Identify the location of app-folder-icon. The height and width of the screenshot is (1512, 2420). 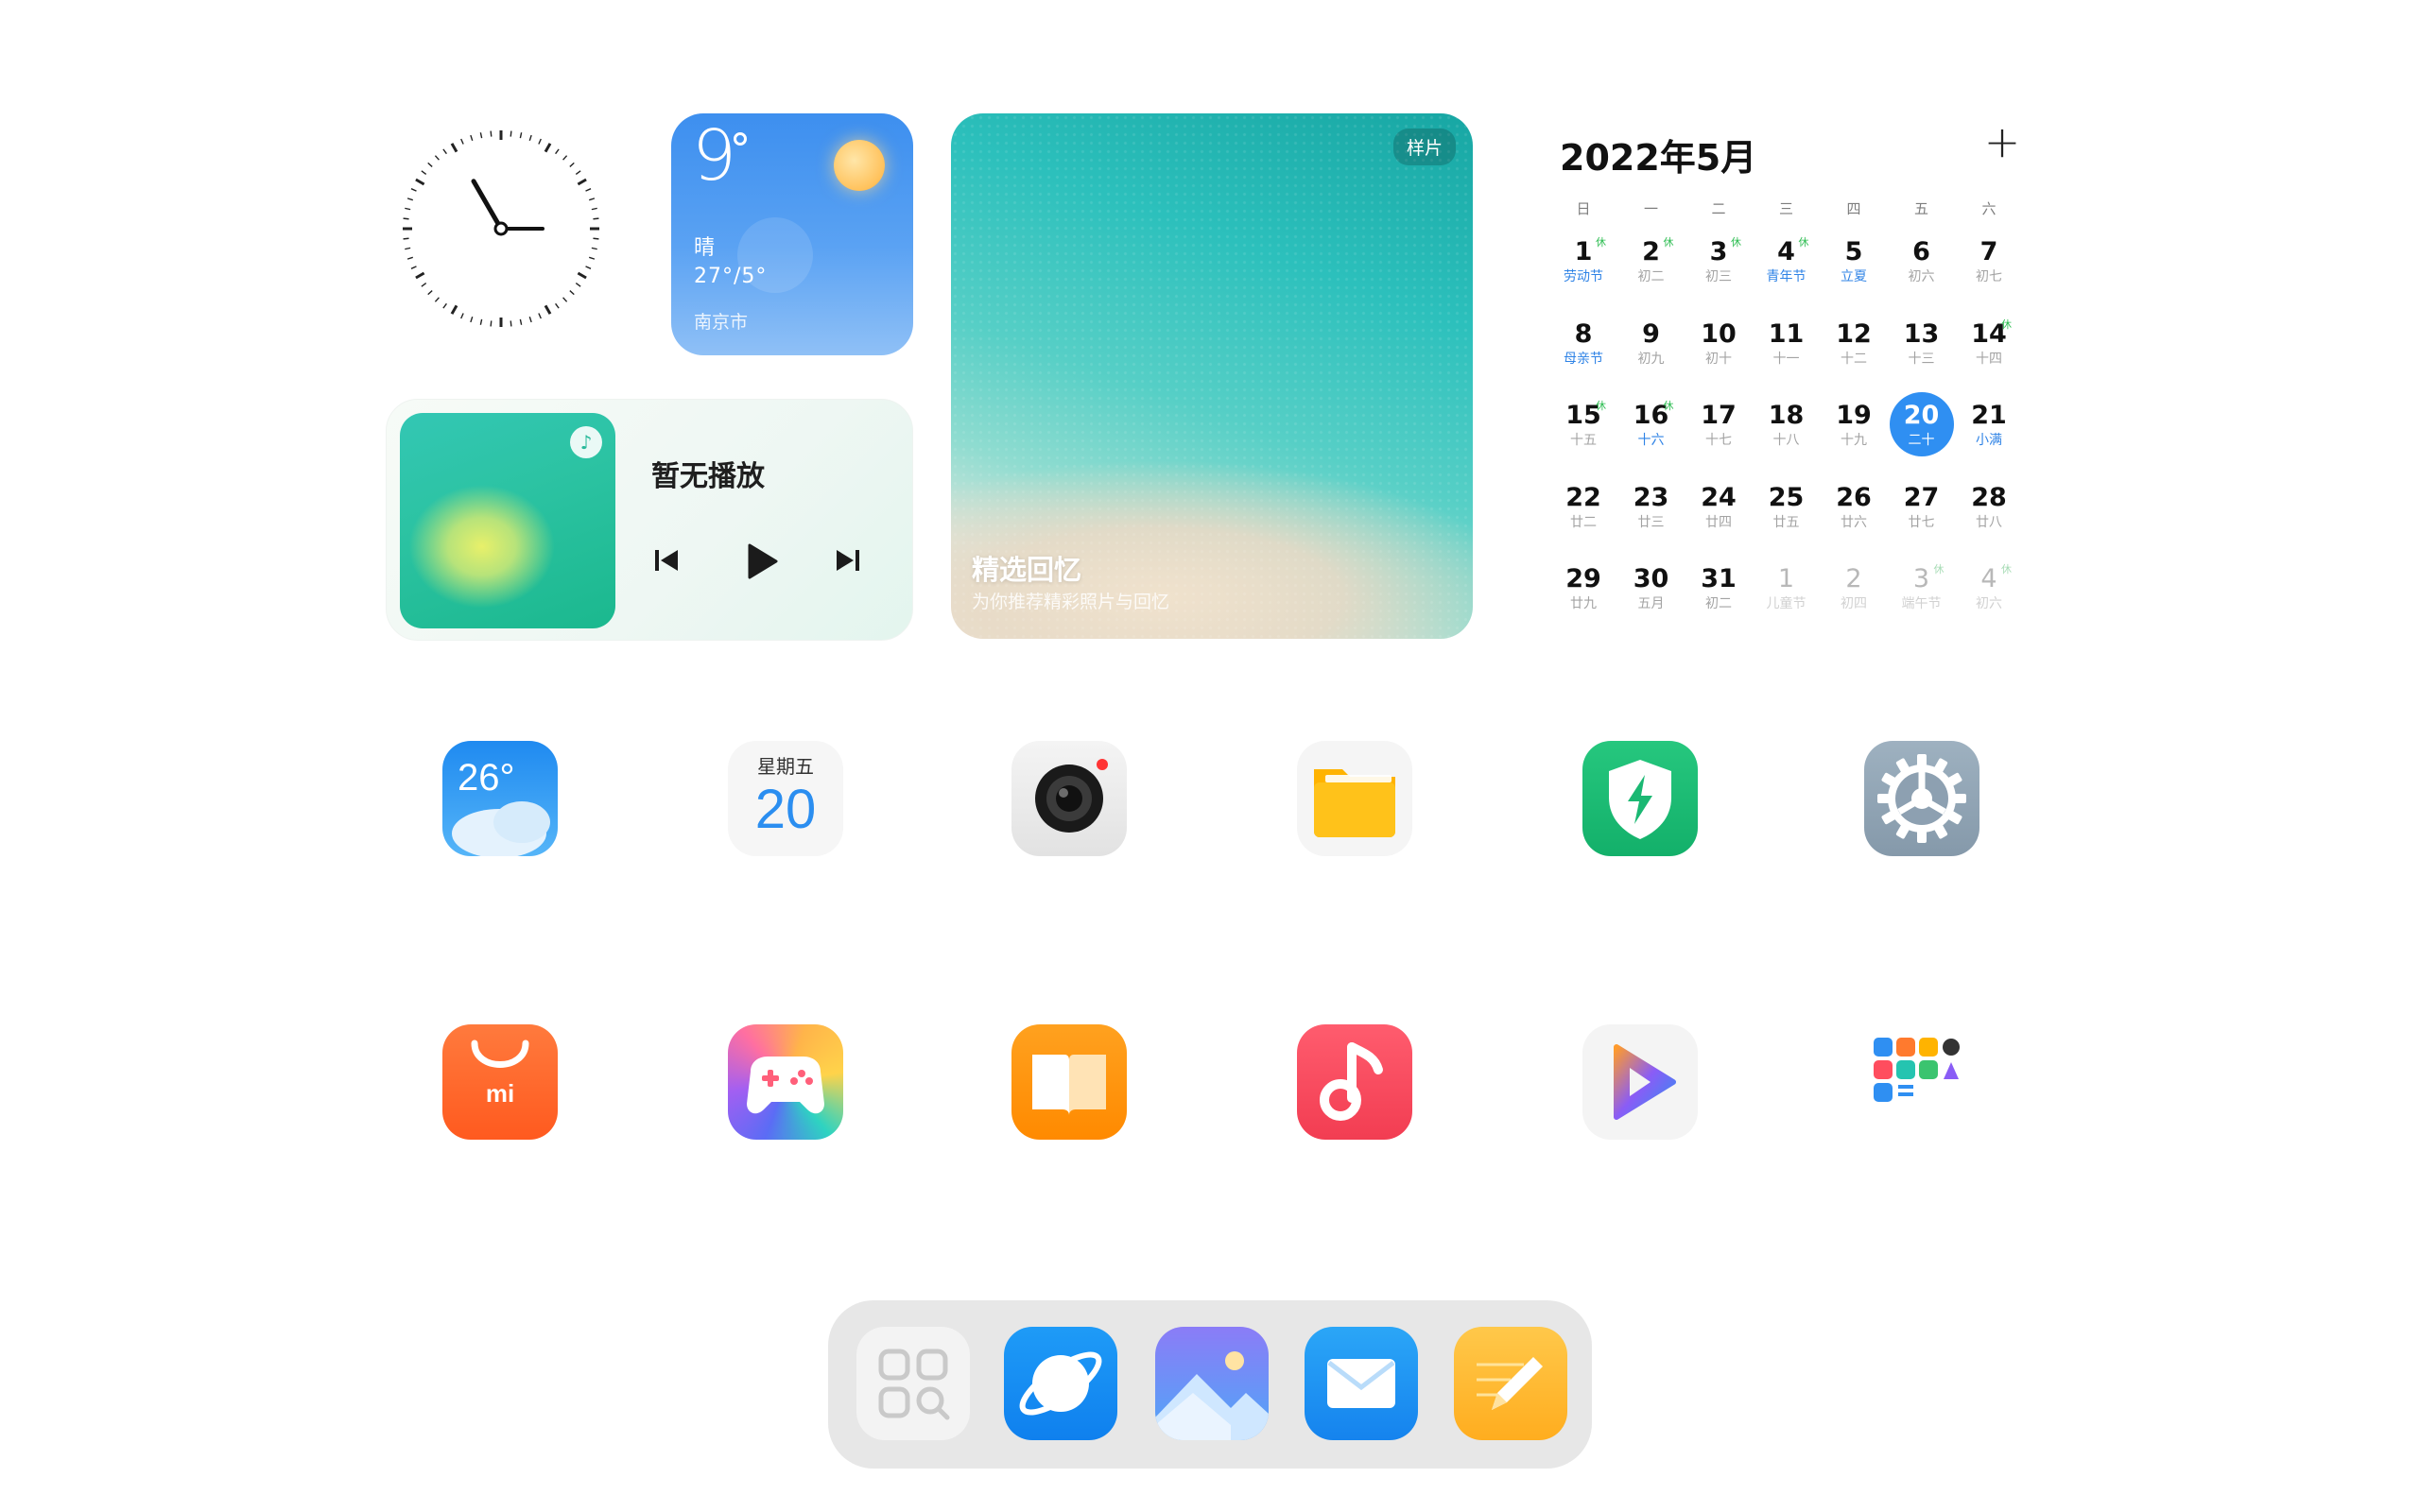
(1922, 1082).